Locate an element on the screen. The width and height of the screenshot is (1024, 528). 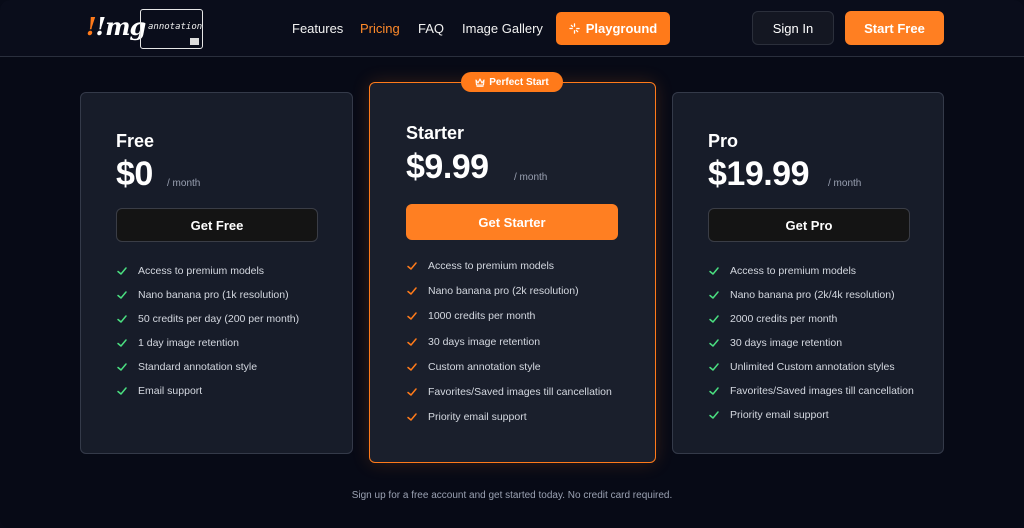
feature-text: 50 credits per day (200 per month) is located at coordinates (219, 319).